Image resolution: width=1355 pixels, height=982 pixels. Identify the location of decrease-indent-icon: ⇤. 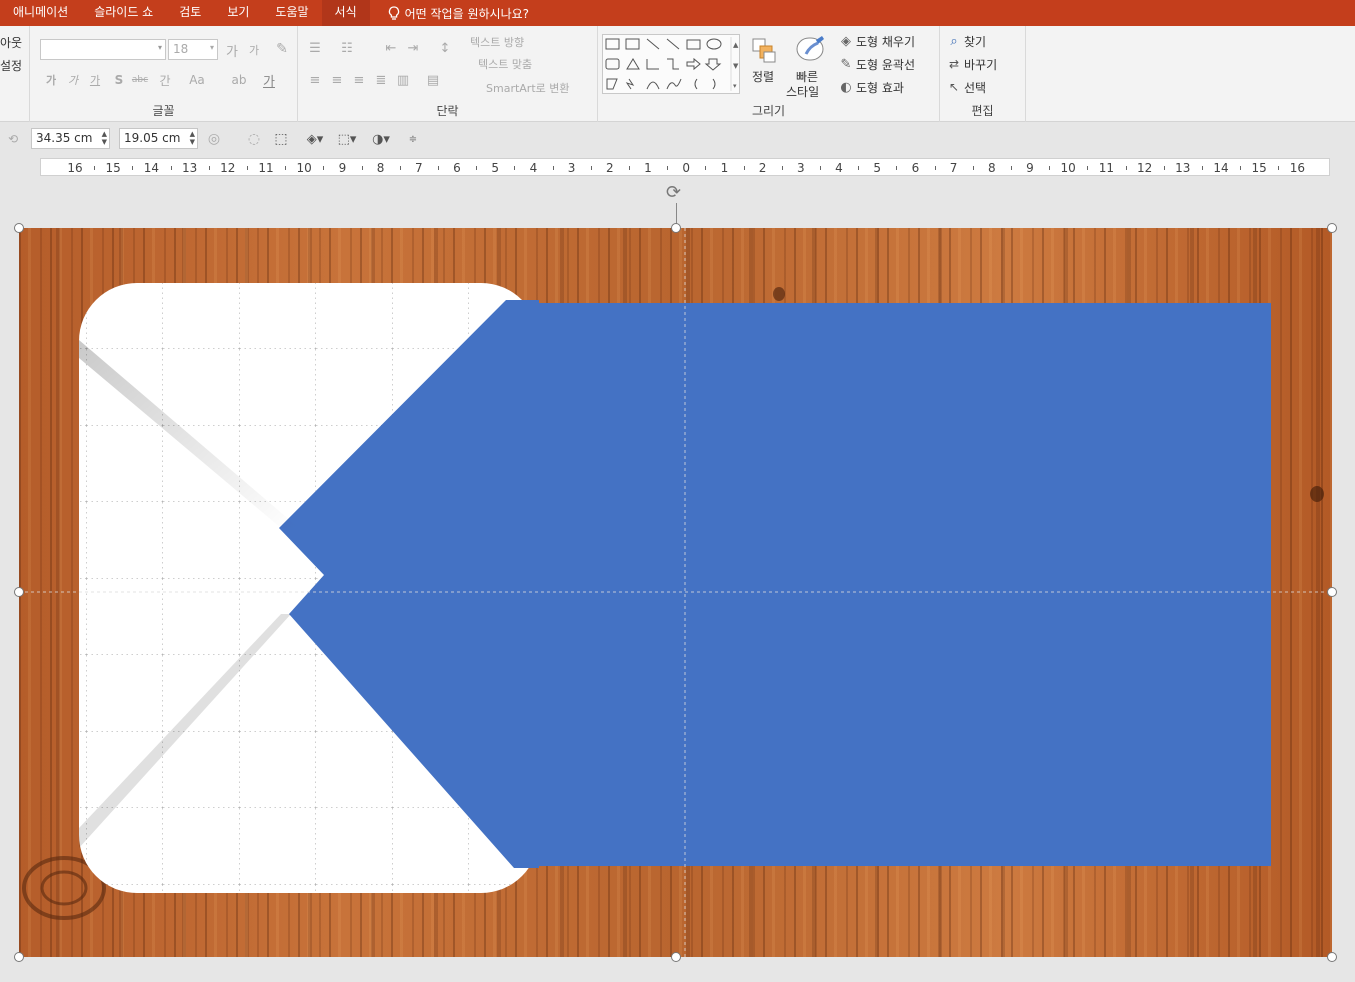
(391, 48).